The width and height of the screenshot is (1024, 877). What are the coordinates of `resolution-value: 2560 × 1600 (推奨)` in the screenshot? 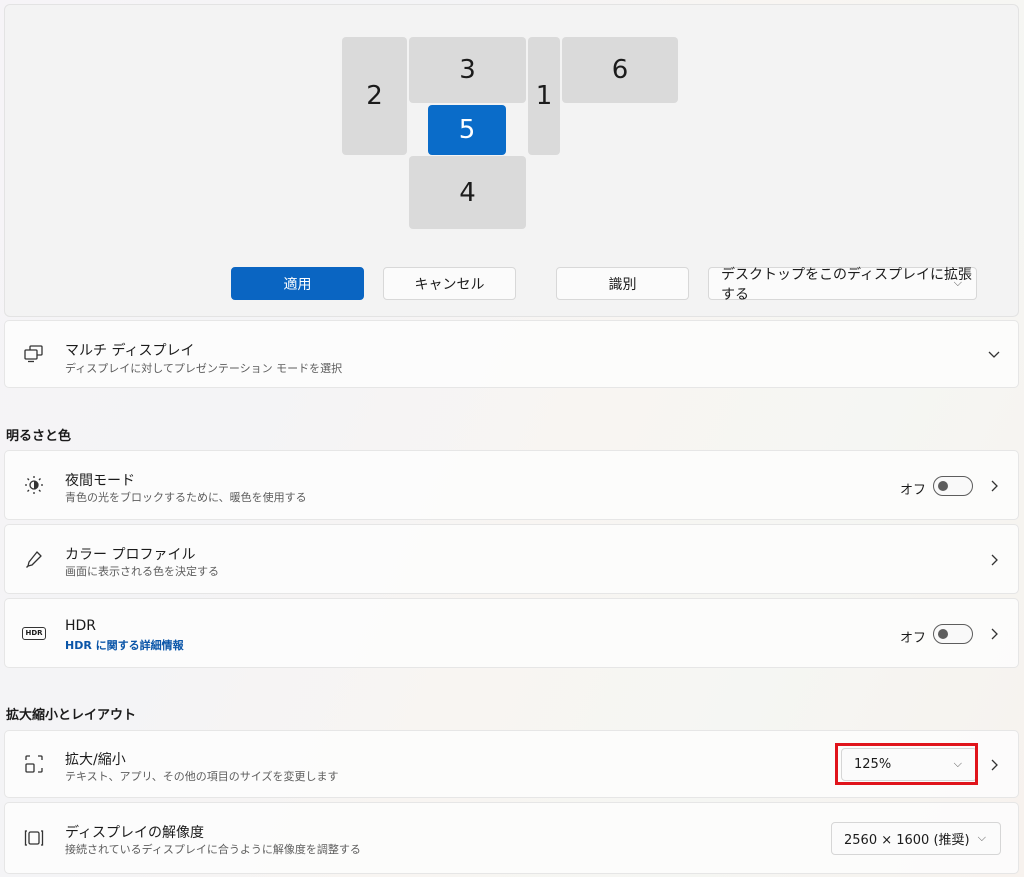 It's located at (907, 840).